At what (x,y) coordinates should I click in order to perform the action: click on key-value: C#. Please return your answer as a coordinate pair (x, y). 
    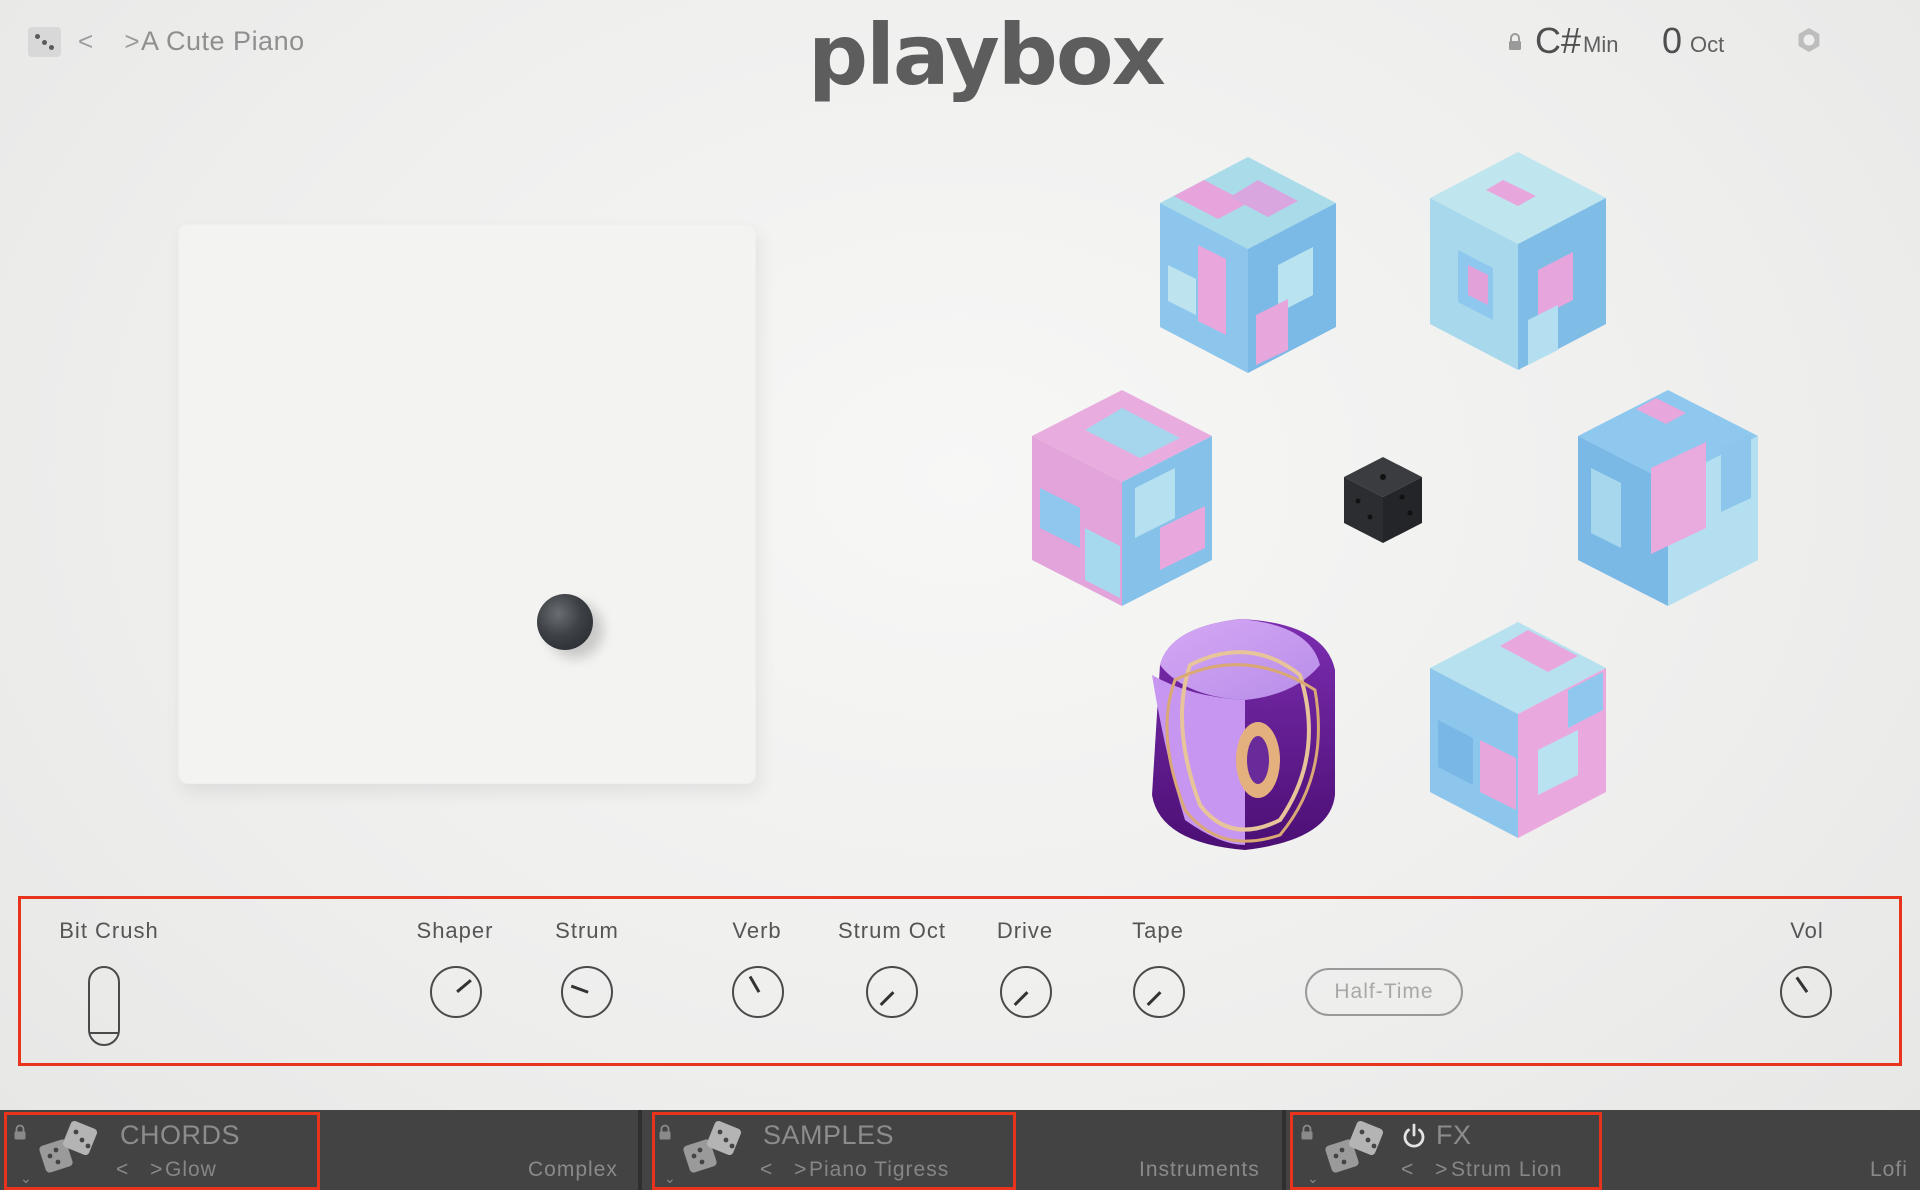
    Looking at the image, I should click on (1558, 41).